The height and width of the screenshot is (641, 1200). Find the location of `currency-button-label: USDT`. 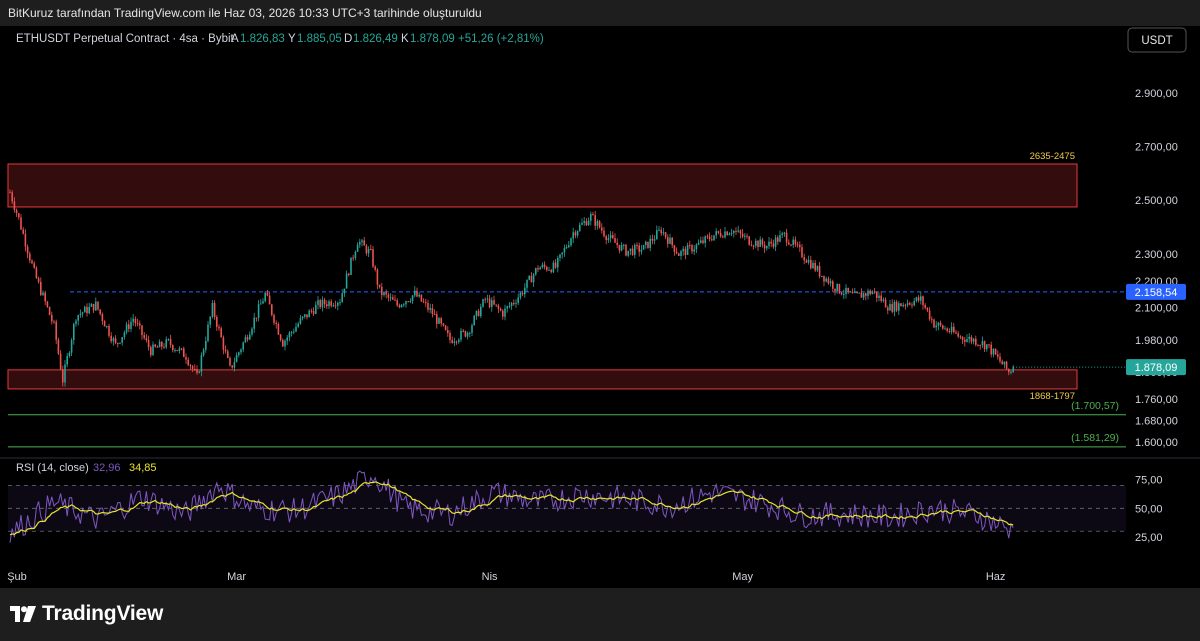

currency-button-label: USDT is located at coordinates (1156, 41).